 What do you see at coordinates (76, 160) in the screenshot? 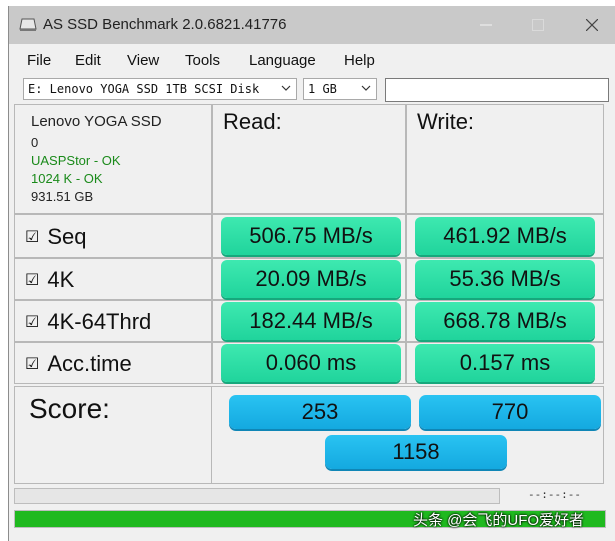
I see `driver-status: UASPStor - OK` at bounding box center [76, 160].